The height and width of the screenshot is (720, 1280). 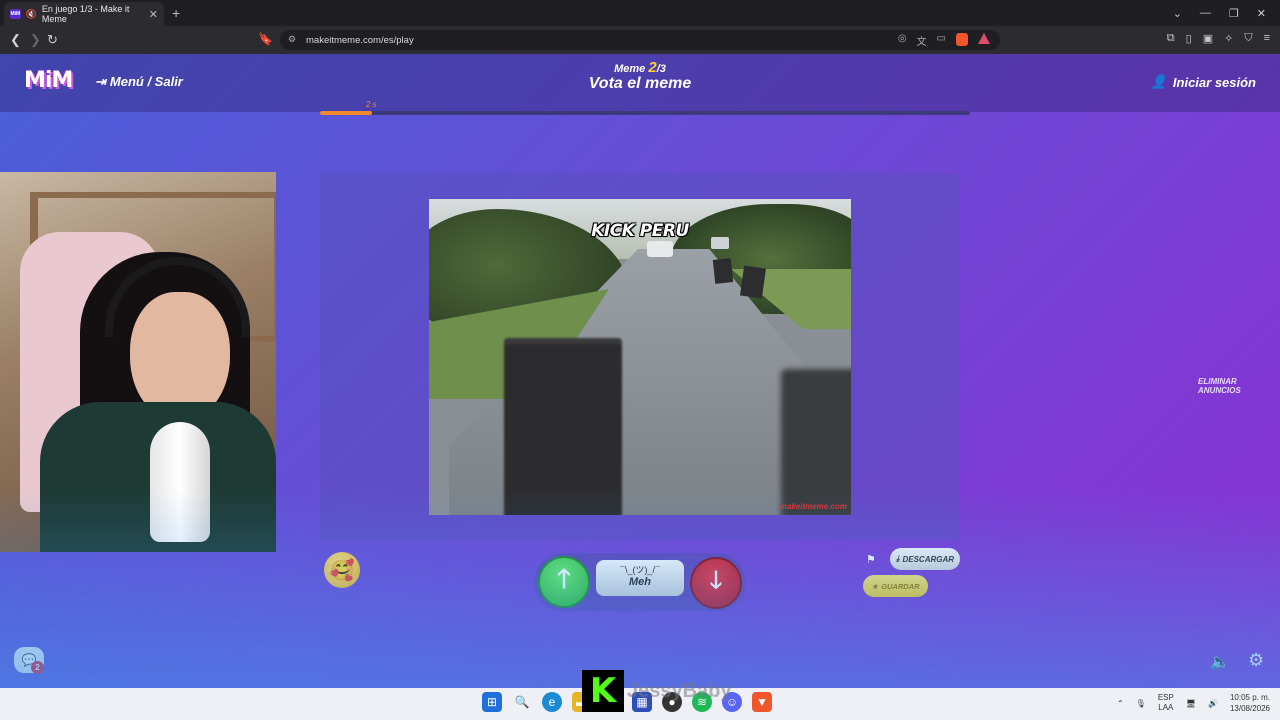 I want to click on url-field: ⚙ makeitmeme.com/es/play ◎ 文 ▭, so click(x=640, y=40).